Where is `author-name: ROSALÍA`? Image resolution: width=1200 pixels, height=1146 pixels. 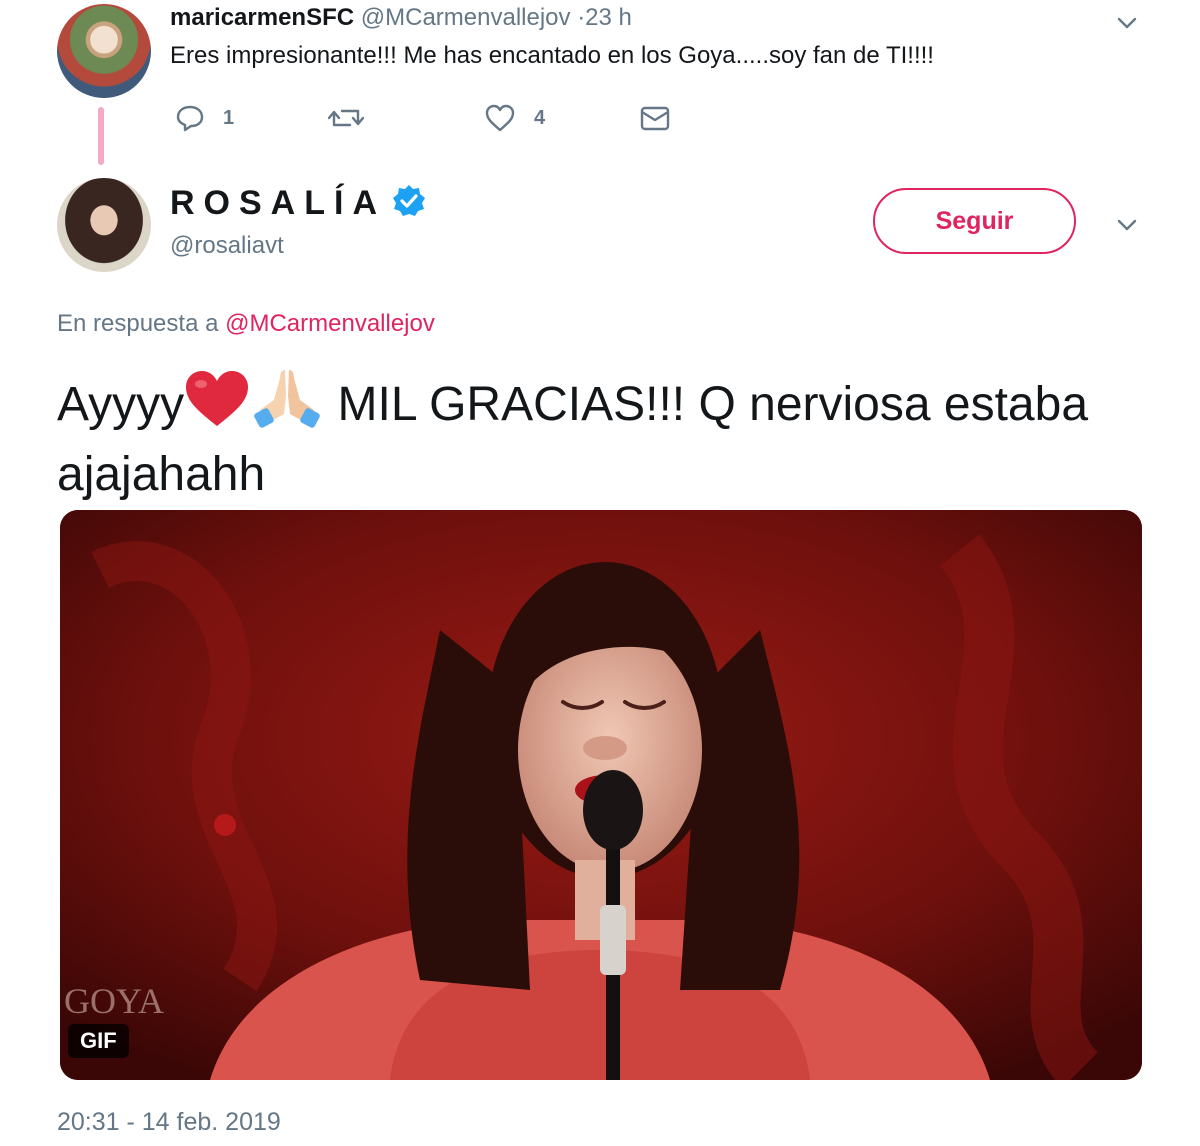 author-name: ROSALÍA is located at coordinates (278, 203).